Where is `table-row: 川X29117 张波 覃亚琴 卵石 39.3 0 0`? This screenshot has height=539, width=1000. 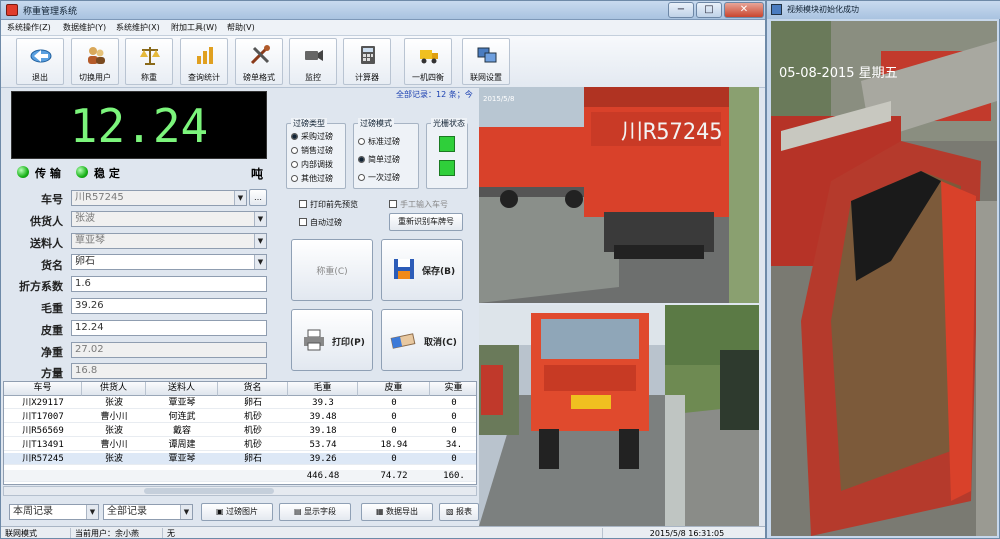
table-row: 川X29117 张波 覃亚琴 卵石 39.3 0 0 is located at coordinates (240, 403).